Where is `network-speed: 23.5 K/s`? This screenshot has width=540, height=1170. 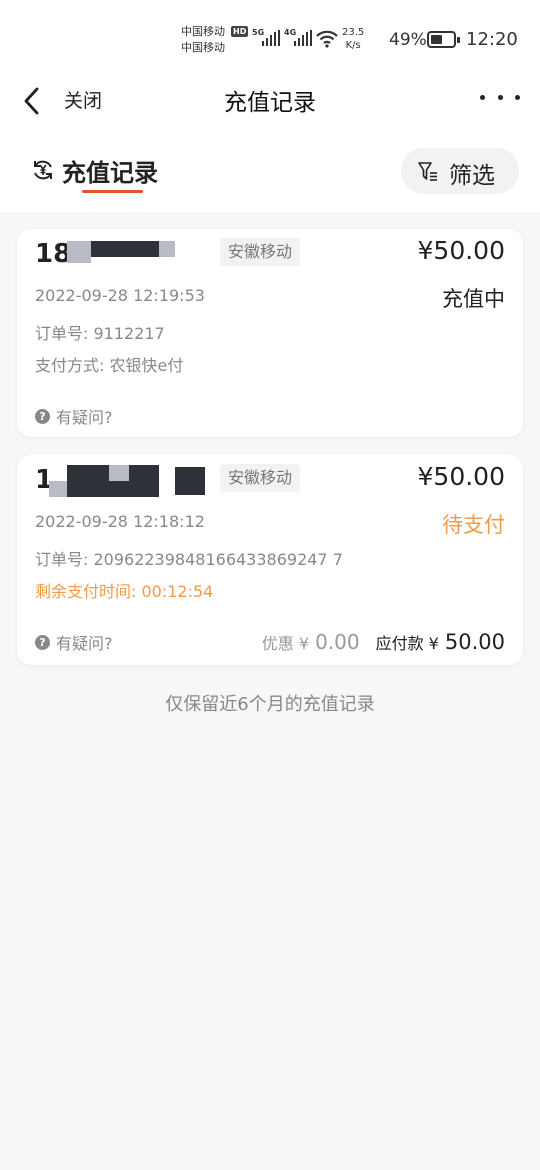 network-speed: 23.5 K/s is located at coordinates (353, 39).